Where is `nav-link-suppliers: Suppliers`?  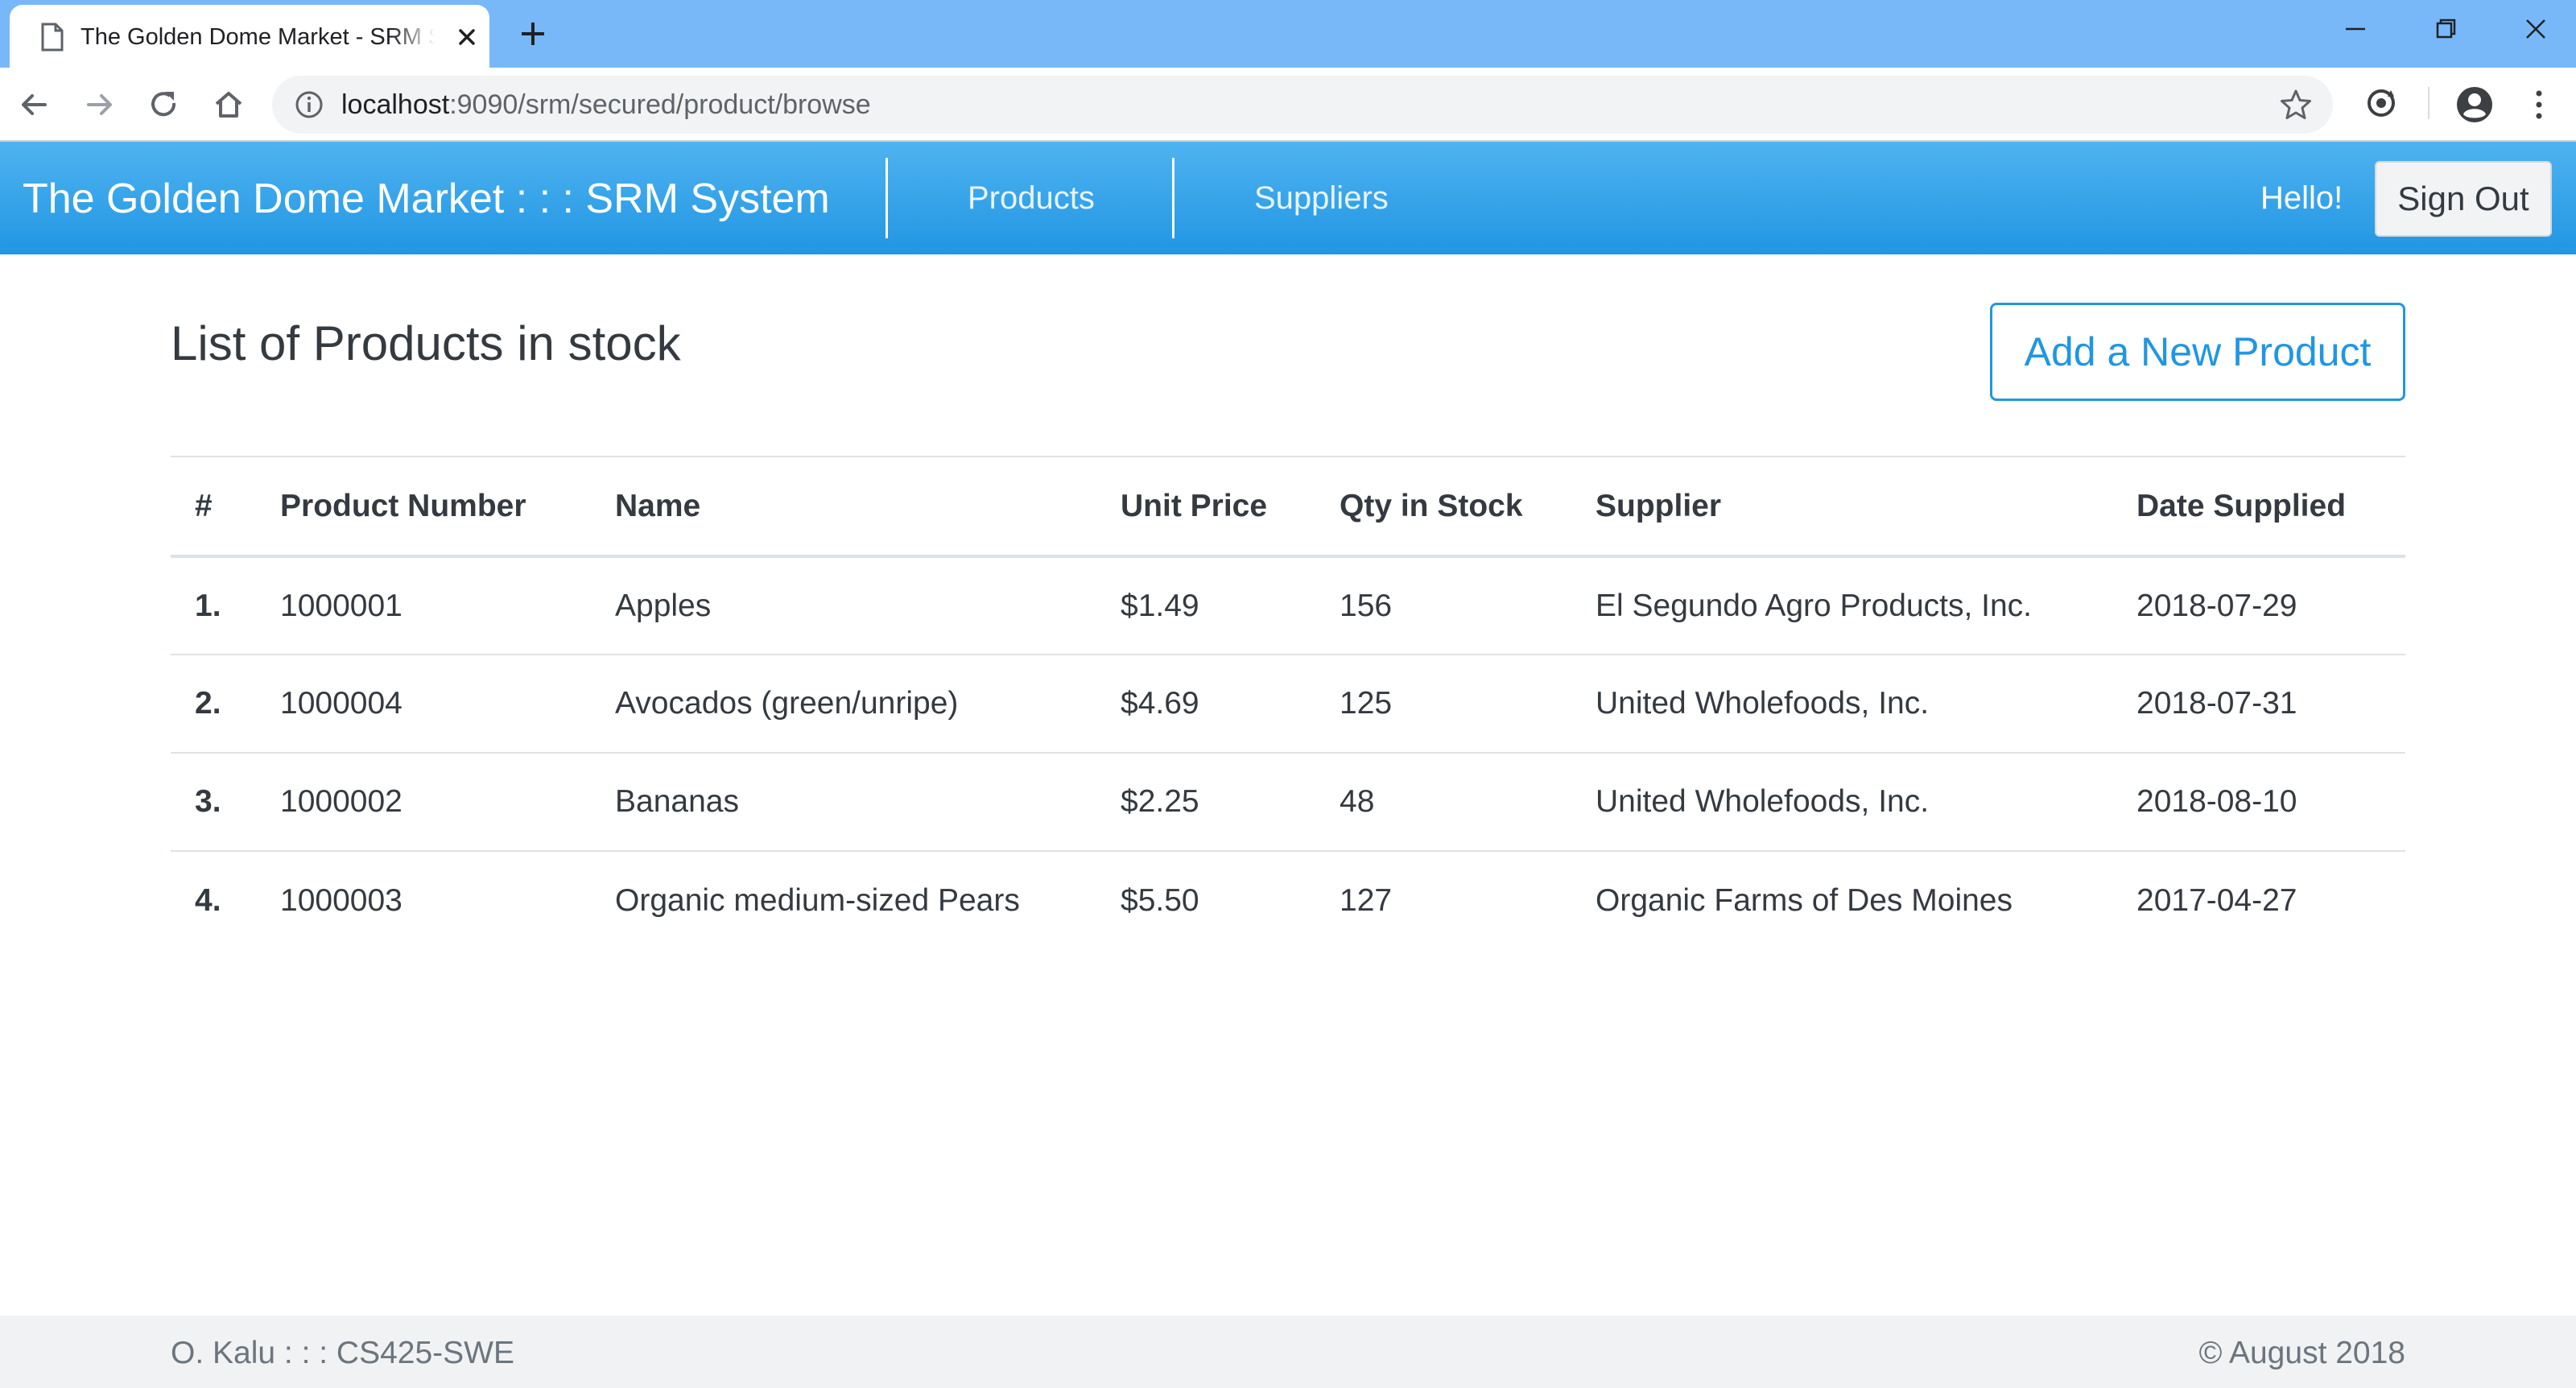
nav-link-suppliers: Suppliers is located at coordinates (1321, 198).